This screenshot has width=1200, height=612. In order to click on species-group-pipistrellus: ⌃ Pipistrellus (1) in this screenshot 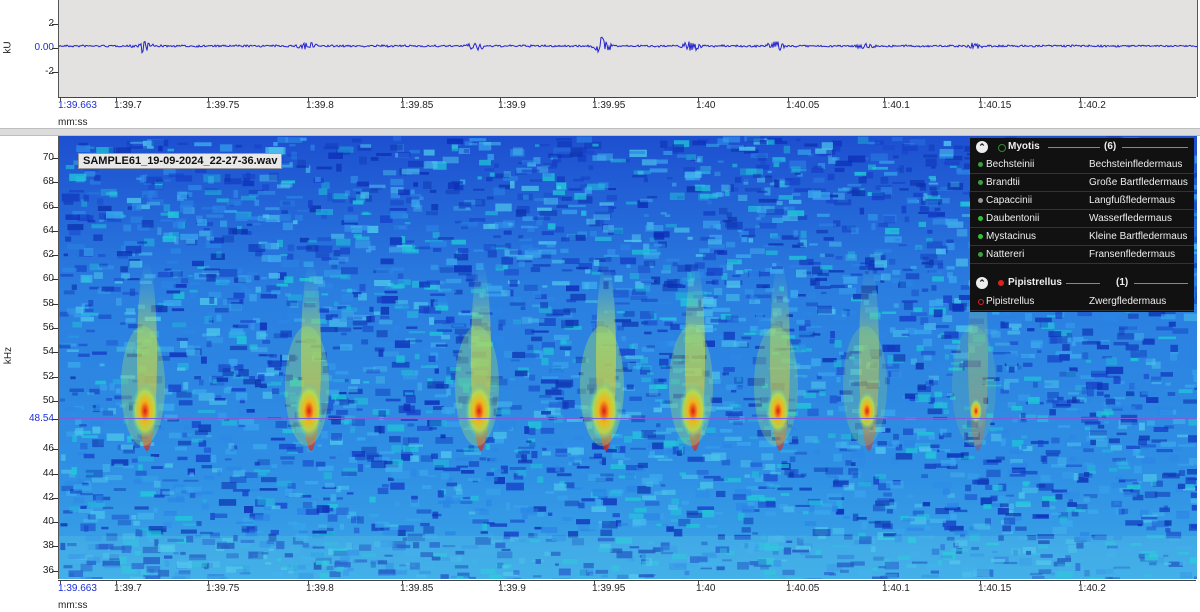, I will do `click(1082, 283)`.